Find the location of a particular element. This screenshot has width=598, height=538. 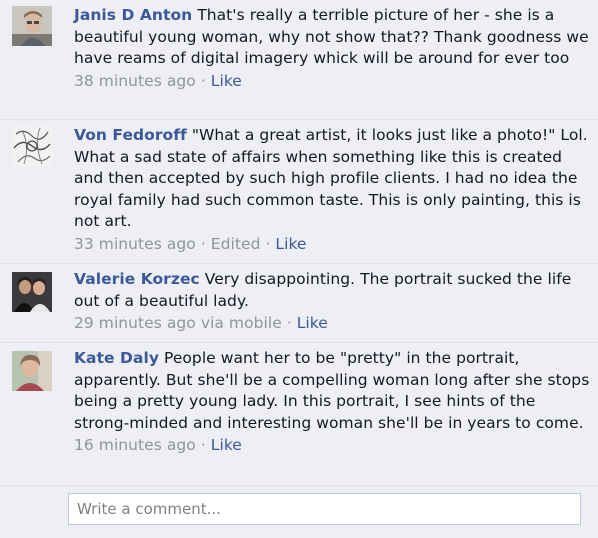

avatar-couple-photo-icon is located at coordinates (32, 292).